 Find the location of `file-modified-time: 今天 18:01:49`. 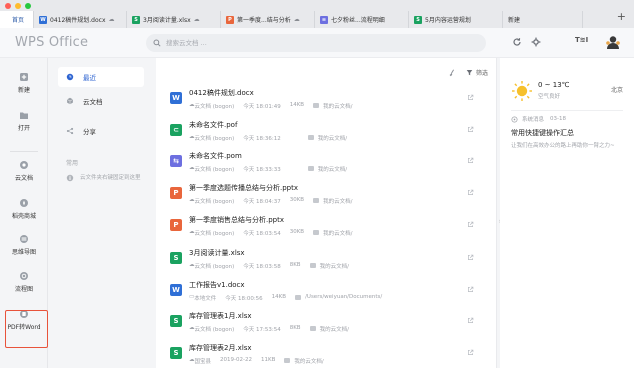

file-modified-time: 今天 18:01:49 is located at coordinates (262, 107).